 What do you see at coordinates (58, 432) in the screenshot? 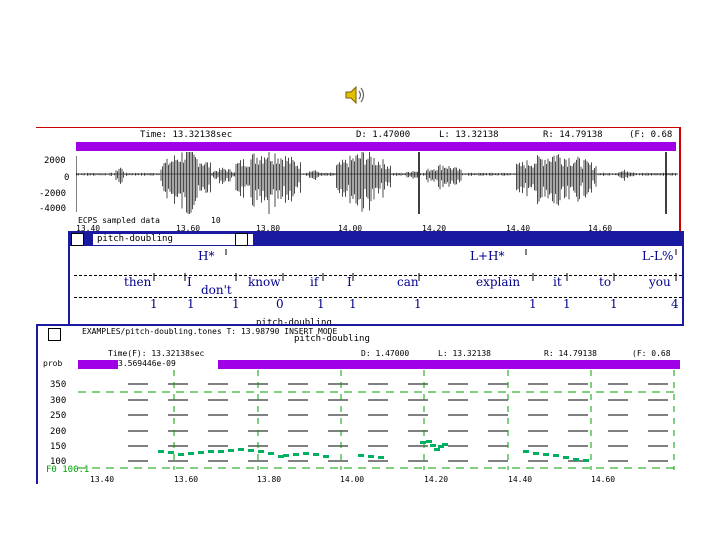
I see `pitch-ytick: 200` at bounding box center [58, 432].